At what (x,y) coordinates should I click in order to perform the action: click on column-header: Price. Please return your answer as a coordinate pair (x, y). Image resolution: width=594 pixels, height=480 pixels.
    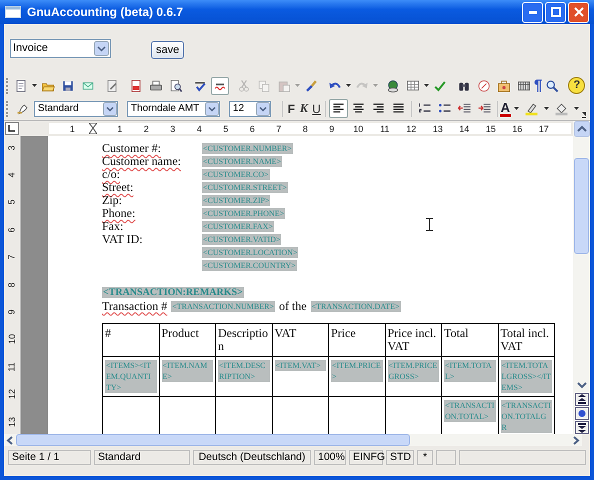
    Looking at the image, I should click on (343, 333).